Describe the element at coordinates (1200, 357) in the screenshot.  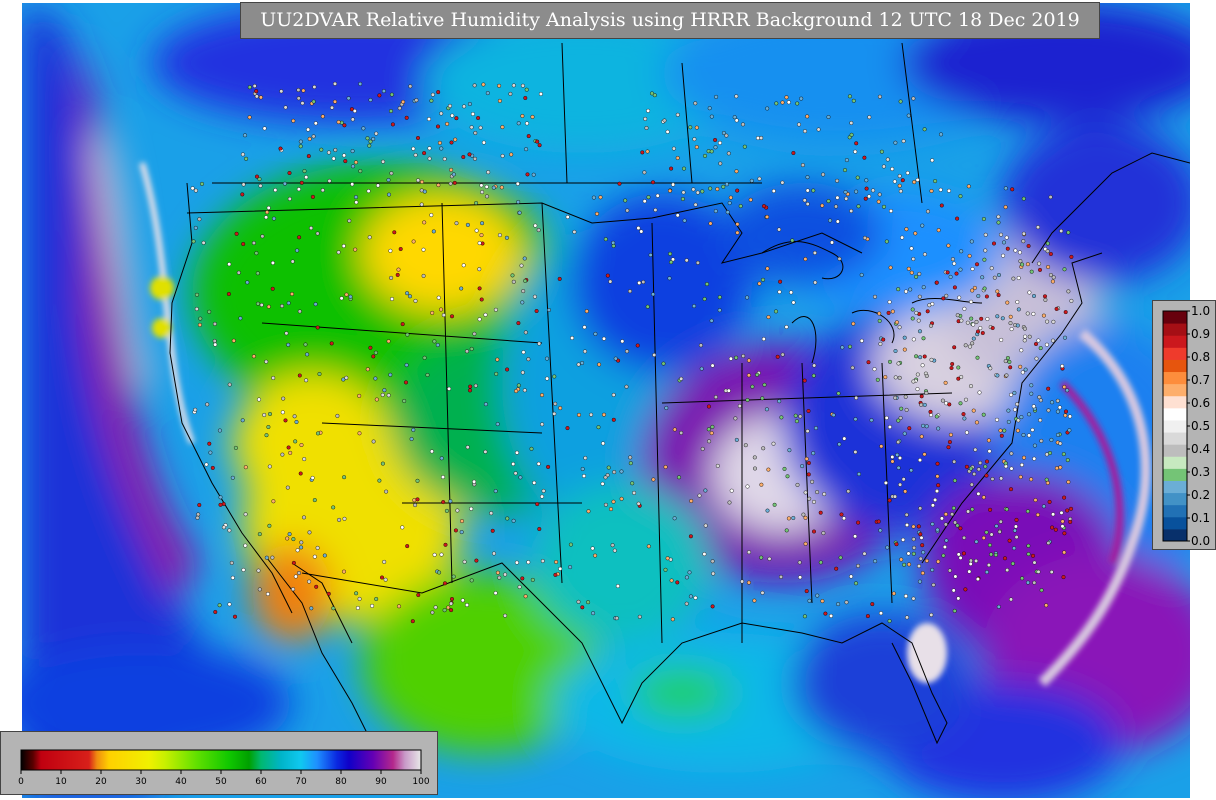
I see `obs-tick-label: 0.8` at that location.